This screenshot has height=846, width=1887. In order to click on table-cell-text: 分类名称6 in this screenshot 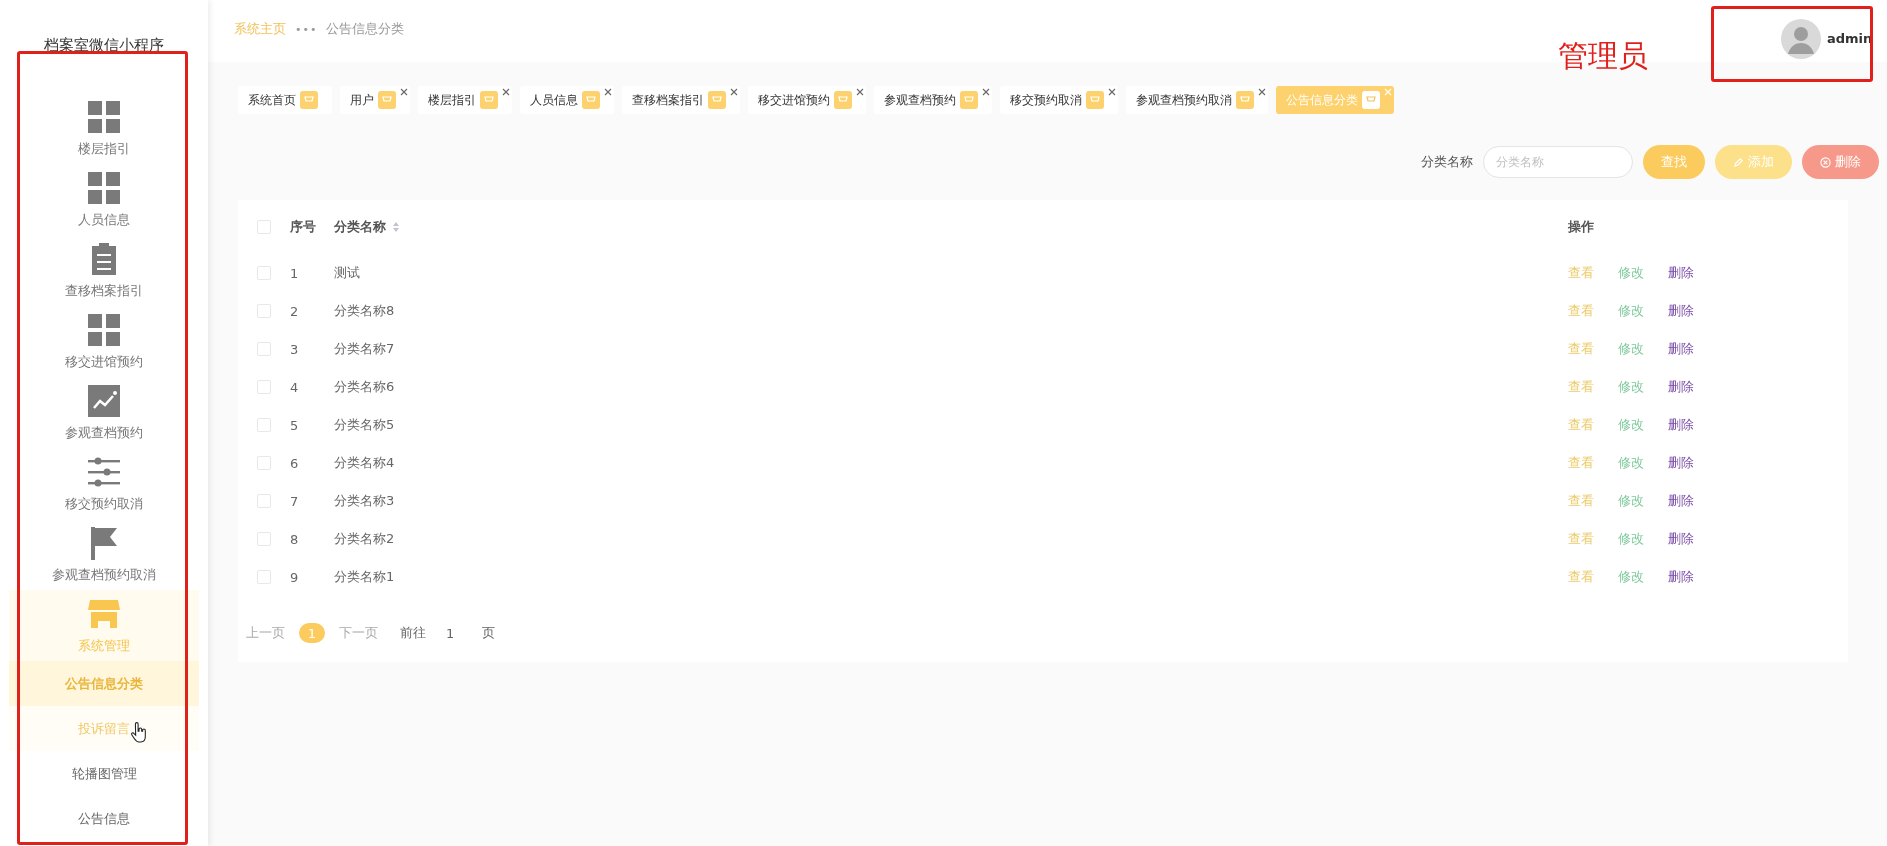, I will do `click(365, 387)`.